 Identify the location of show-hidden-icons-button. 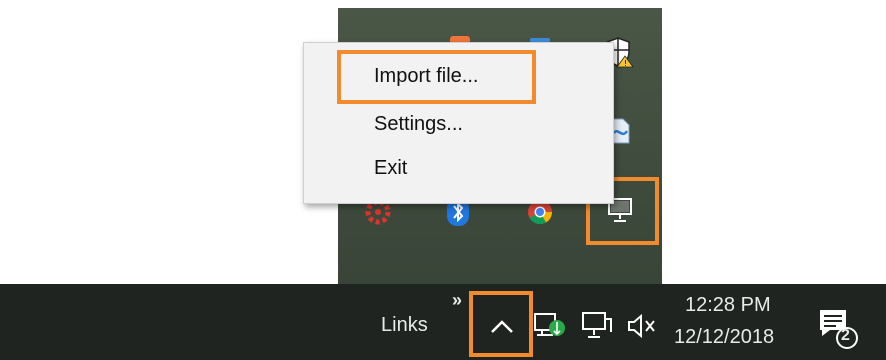
(502, 323).